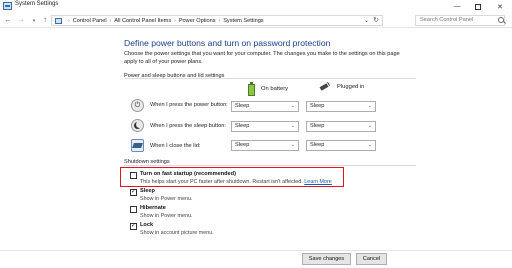  I want to click on lock-checkbox: ✓, so click(133, 226).